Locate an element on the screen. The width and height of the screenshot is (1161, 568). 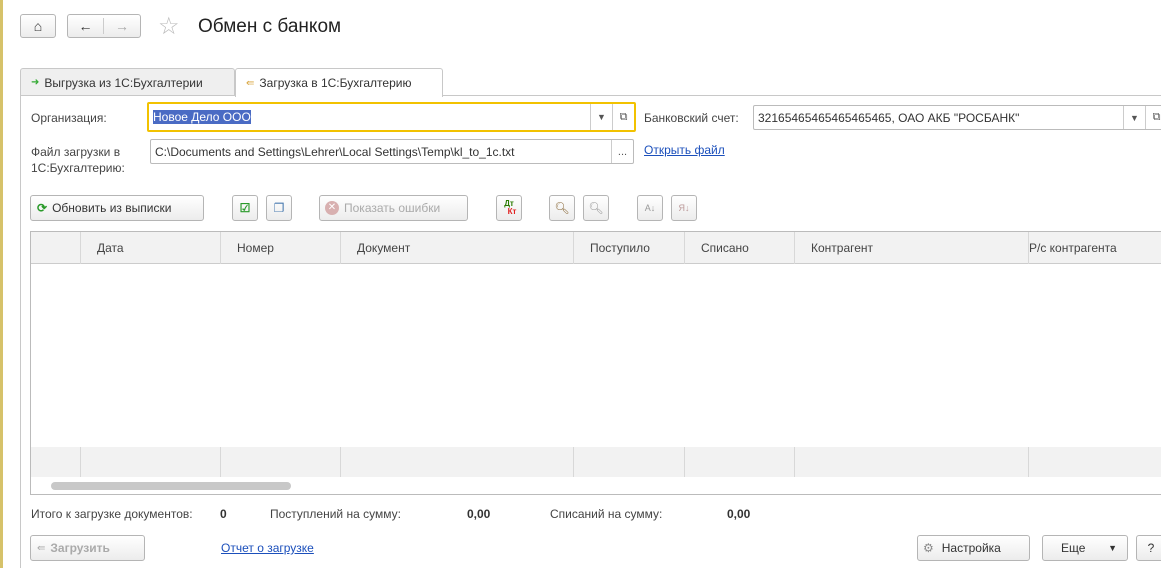
bank-label: Банковский счет: is located at coordinates (691, 118).